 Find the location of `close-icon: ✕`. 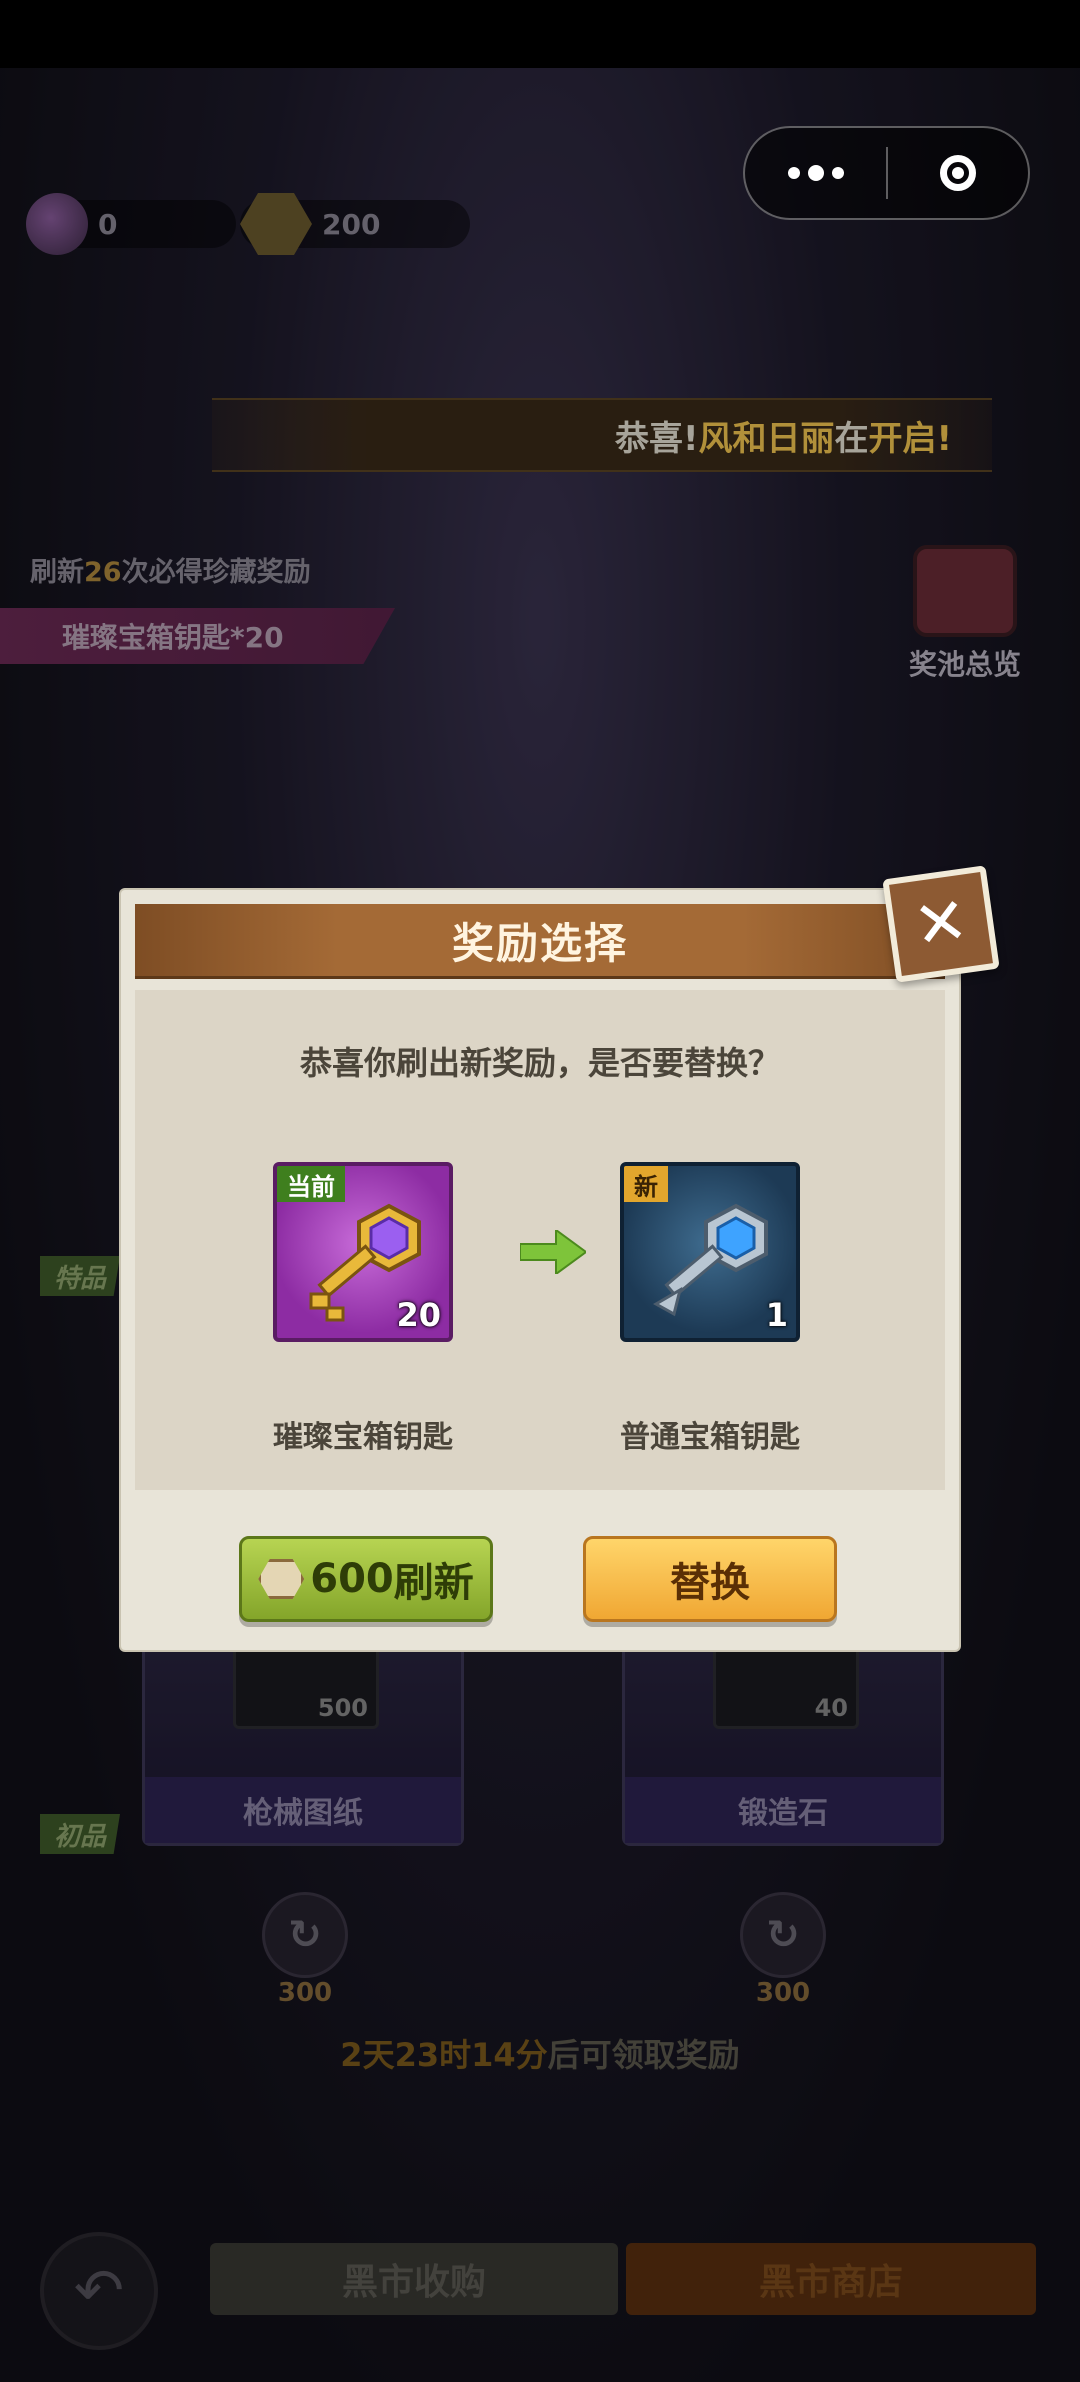

close-icon: ✕ is located at coordinates (941, 924).